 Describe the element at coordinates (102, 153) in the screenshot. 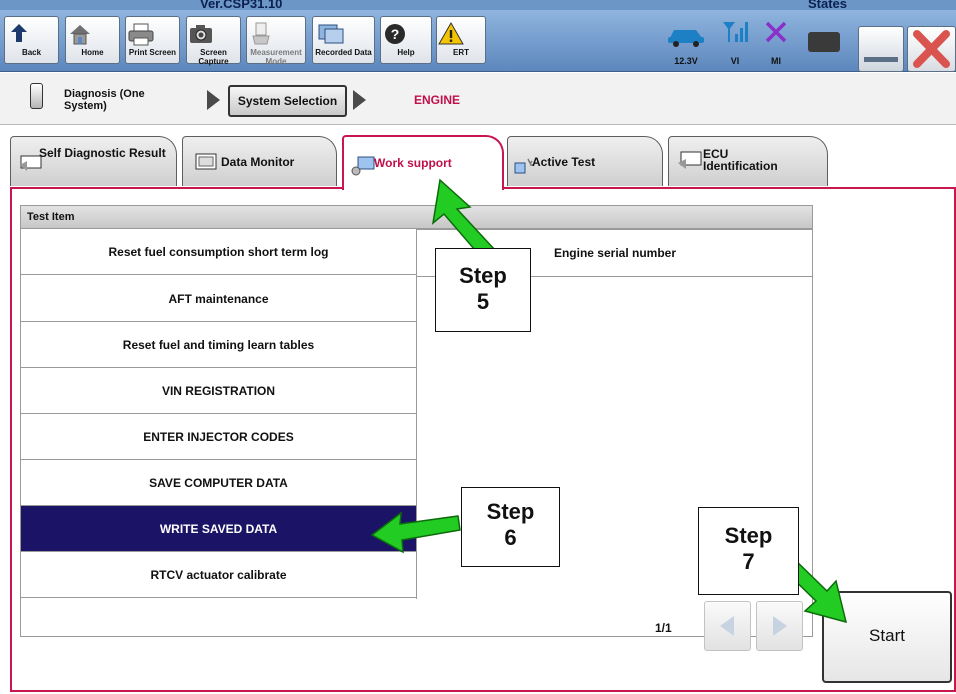

I see `tab-label: Self Diagnostic Result` at that location.